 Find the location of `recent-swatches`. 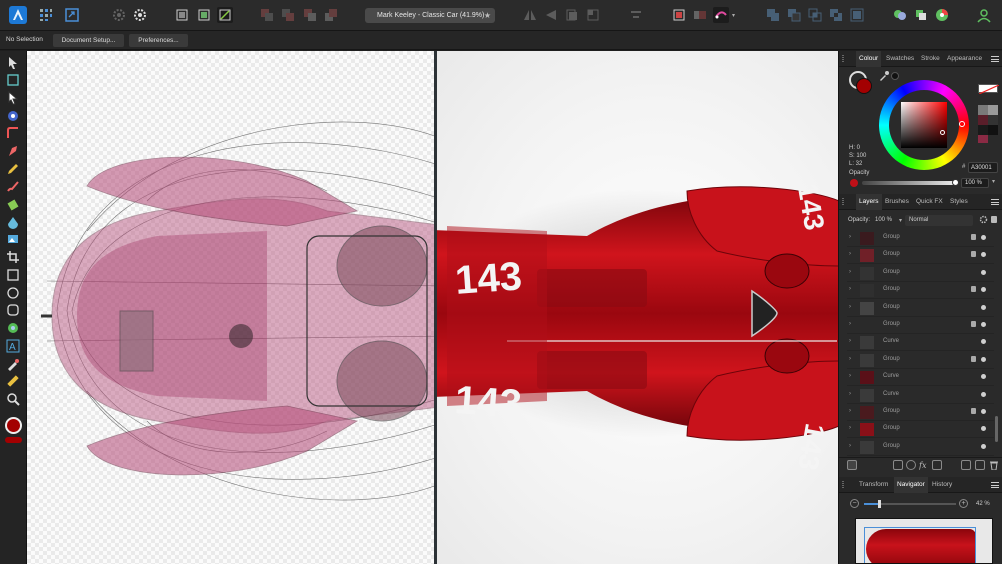

recent-swatches is located at coordinates (988, 124).